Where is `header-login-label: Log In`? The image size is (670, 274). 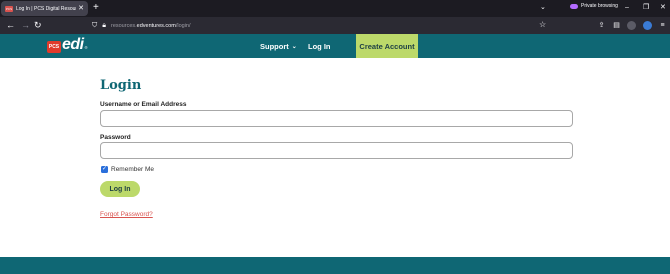
header-login-label: Log In is located at coordinates (319, 46).